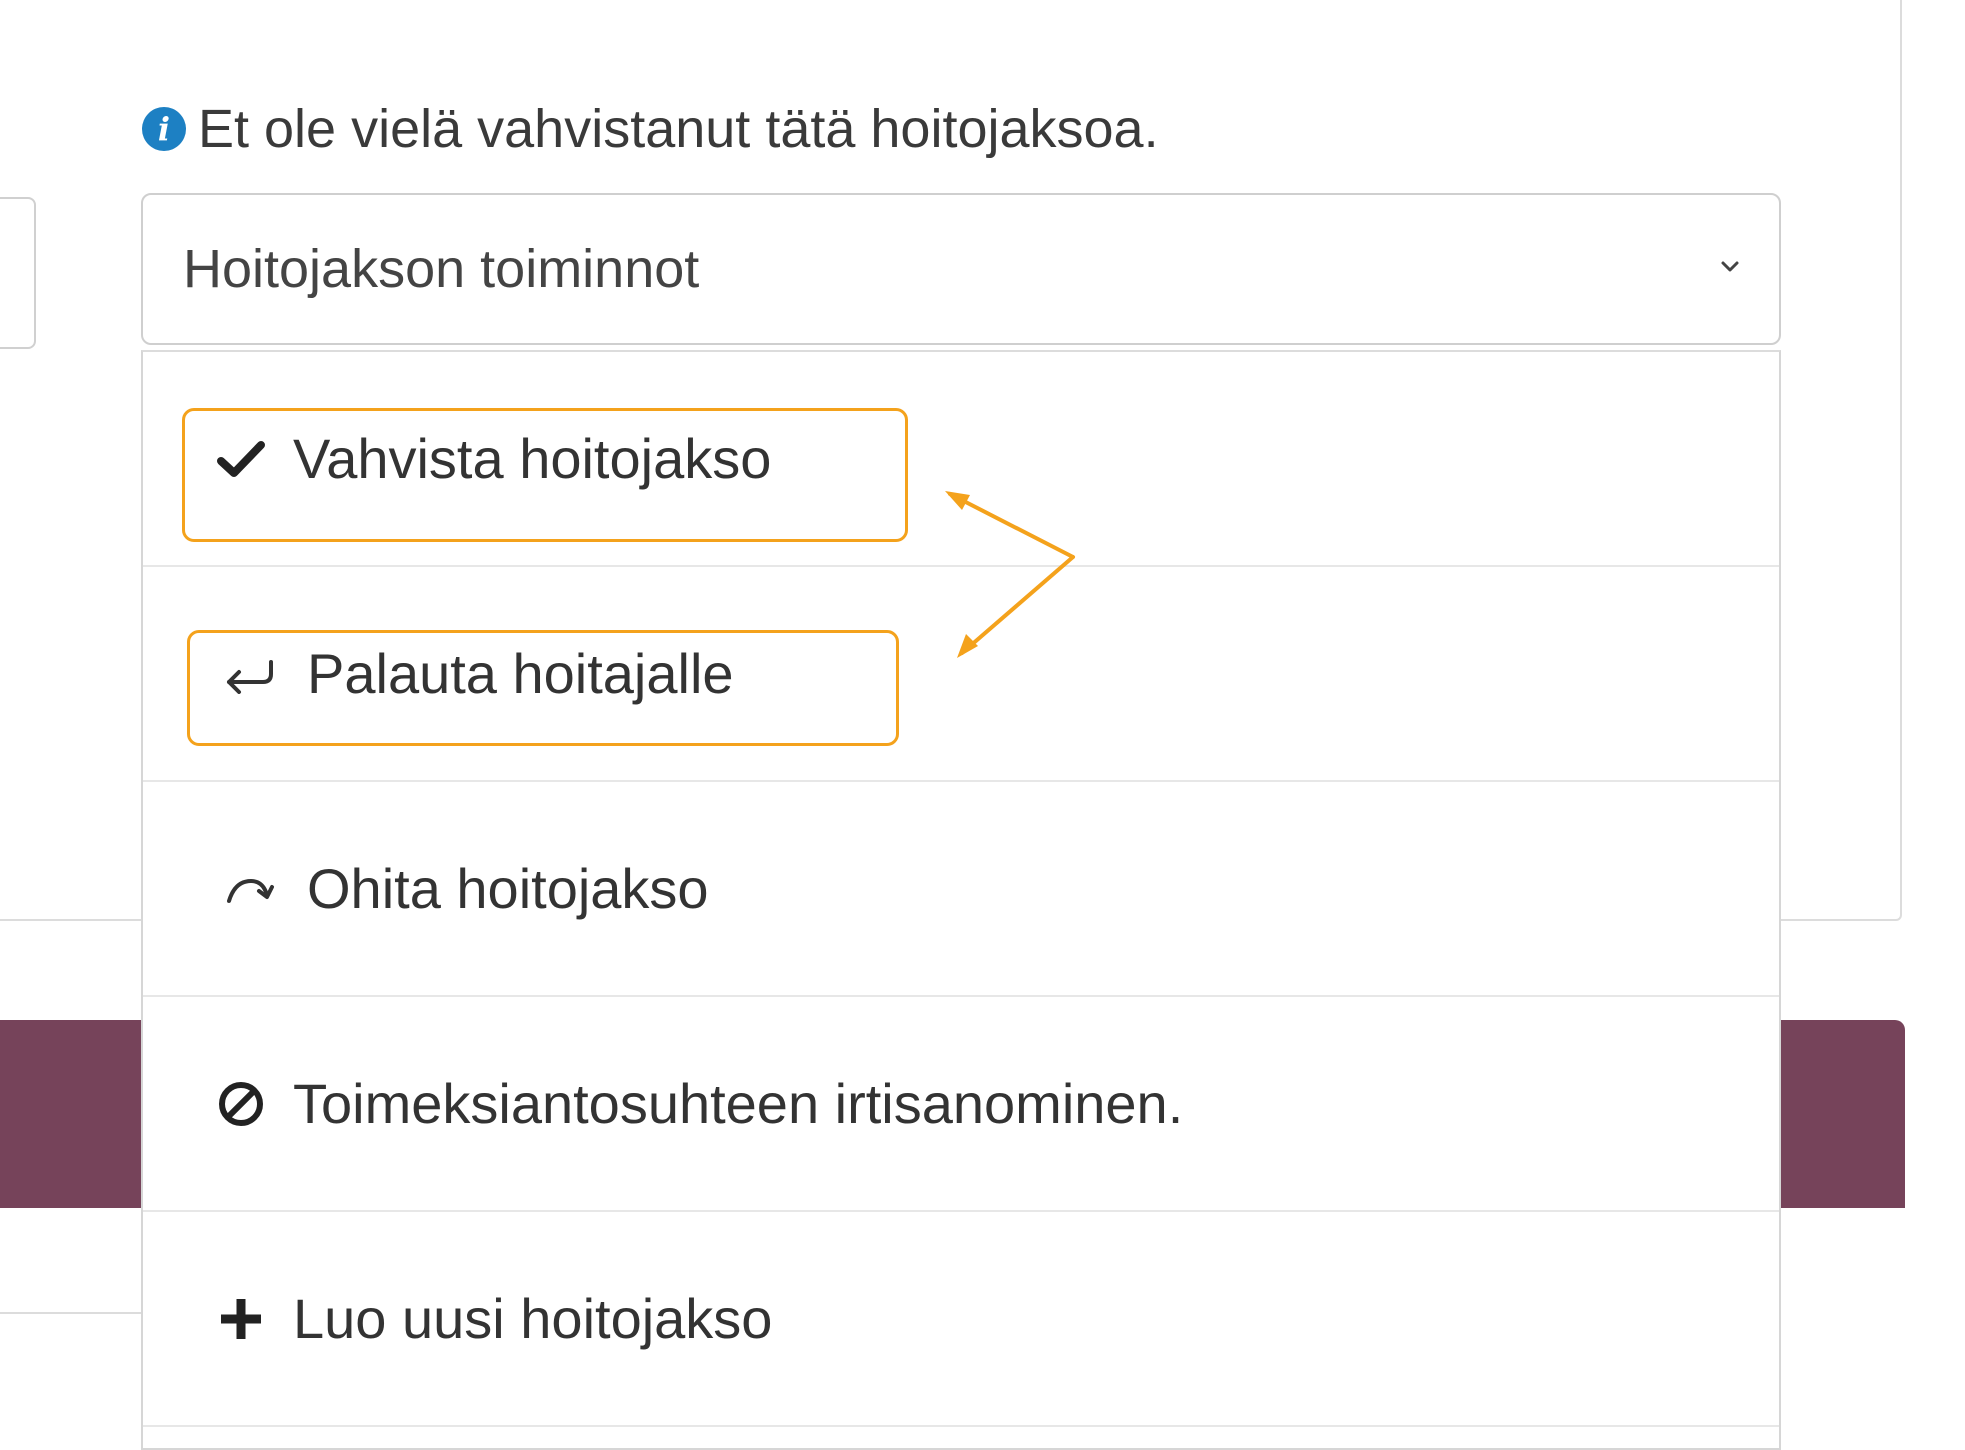  I want to click on menu-item-label: Ohita hoitojakso, so click(508, 888).